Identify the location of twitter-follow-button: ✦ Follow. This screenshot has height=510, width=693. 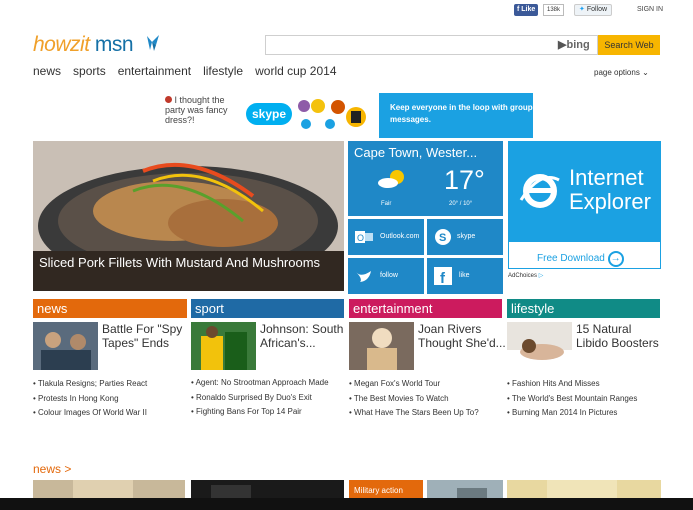
(593, 10).